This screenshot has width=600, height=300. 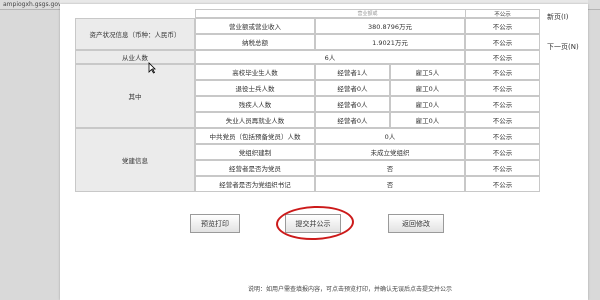 What do you see at coordinates (330, 57) in the screenshot?
I see `employees-value: 6人` at bounding box center [330, 57].